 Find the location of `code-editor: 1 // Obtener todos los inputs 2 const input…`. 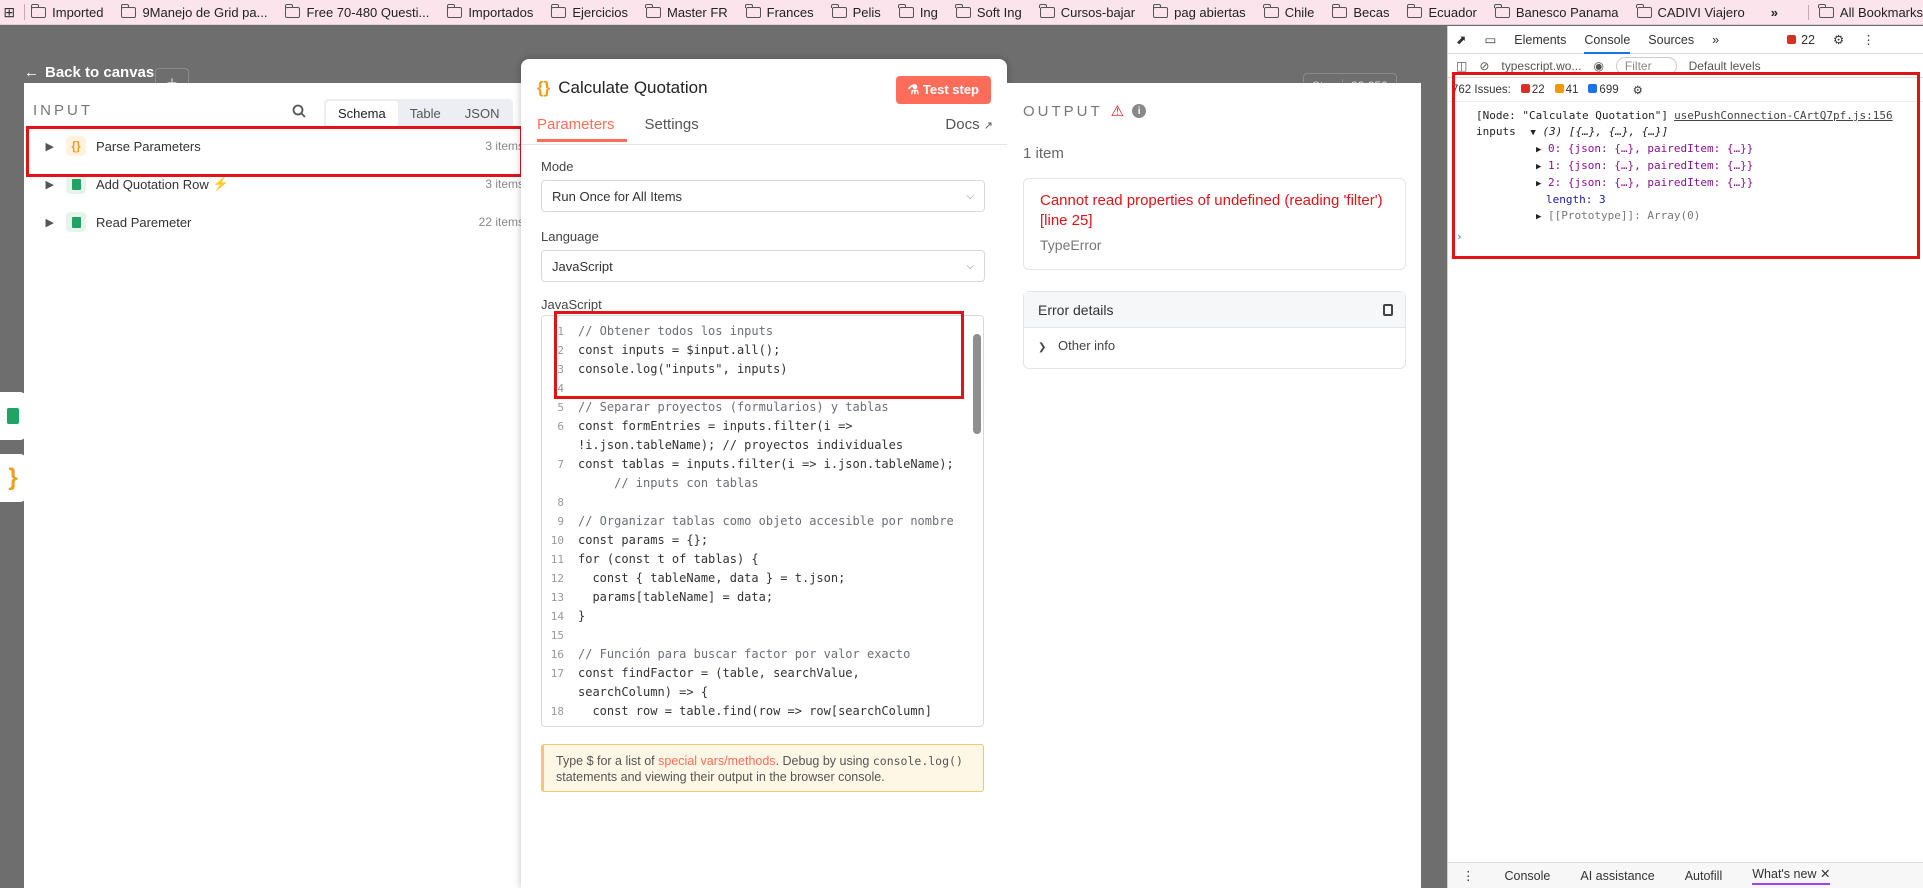

code-editor: 1 // Obtener todos los inputs 2 const input… is located at coordinates (762, 521).